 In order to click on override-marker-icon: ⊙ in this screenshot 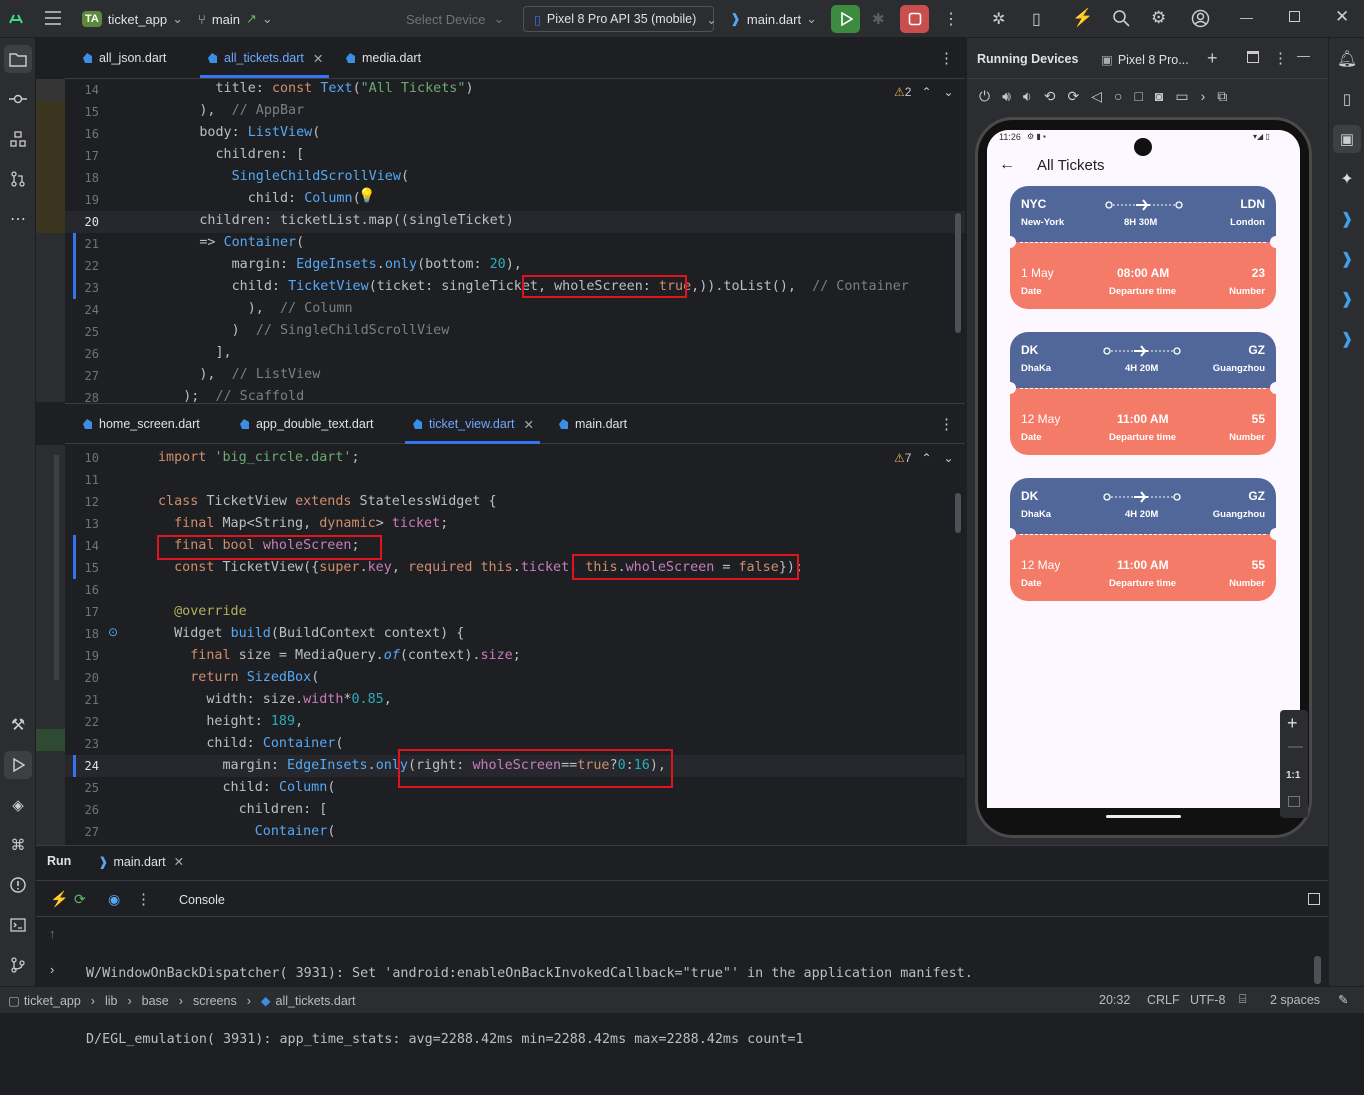, I will do `click(113, 632)`.